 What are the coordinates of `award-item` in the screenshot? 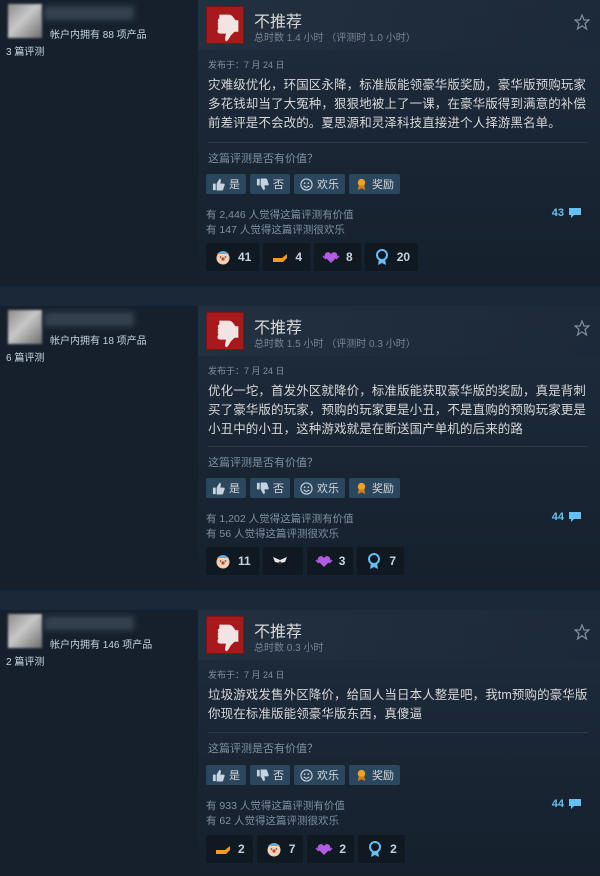 It's located at (282, 561).